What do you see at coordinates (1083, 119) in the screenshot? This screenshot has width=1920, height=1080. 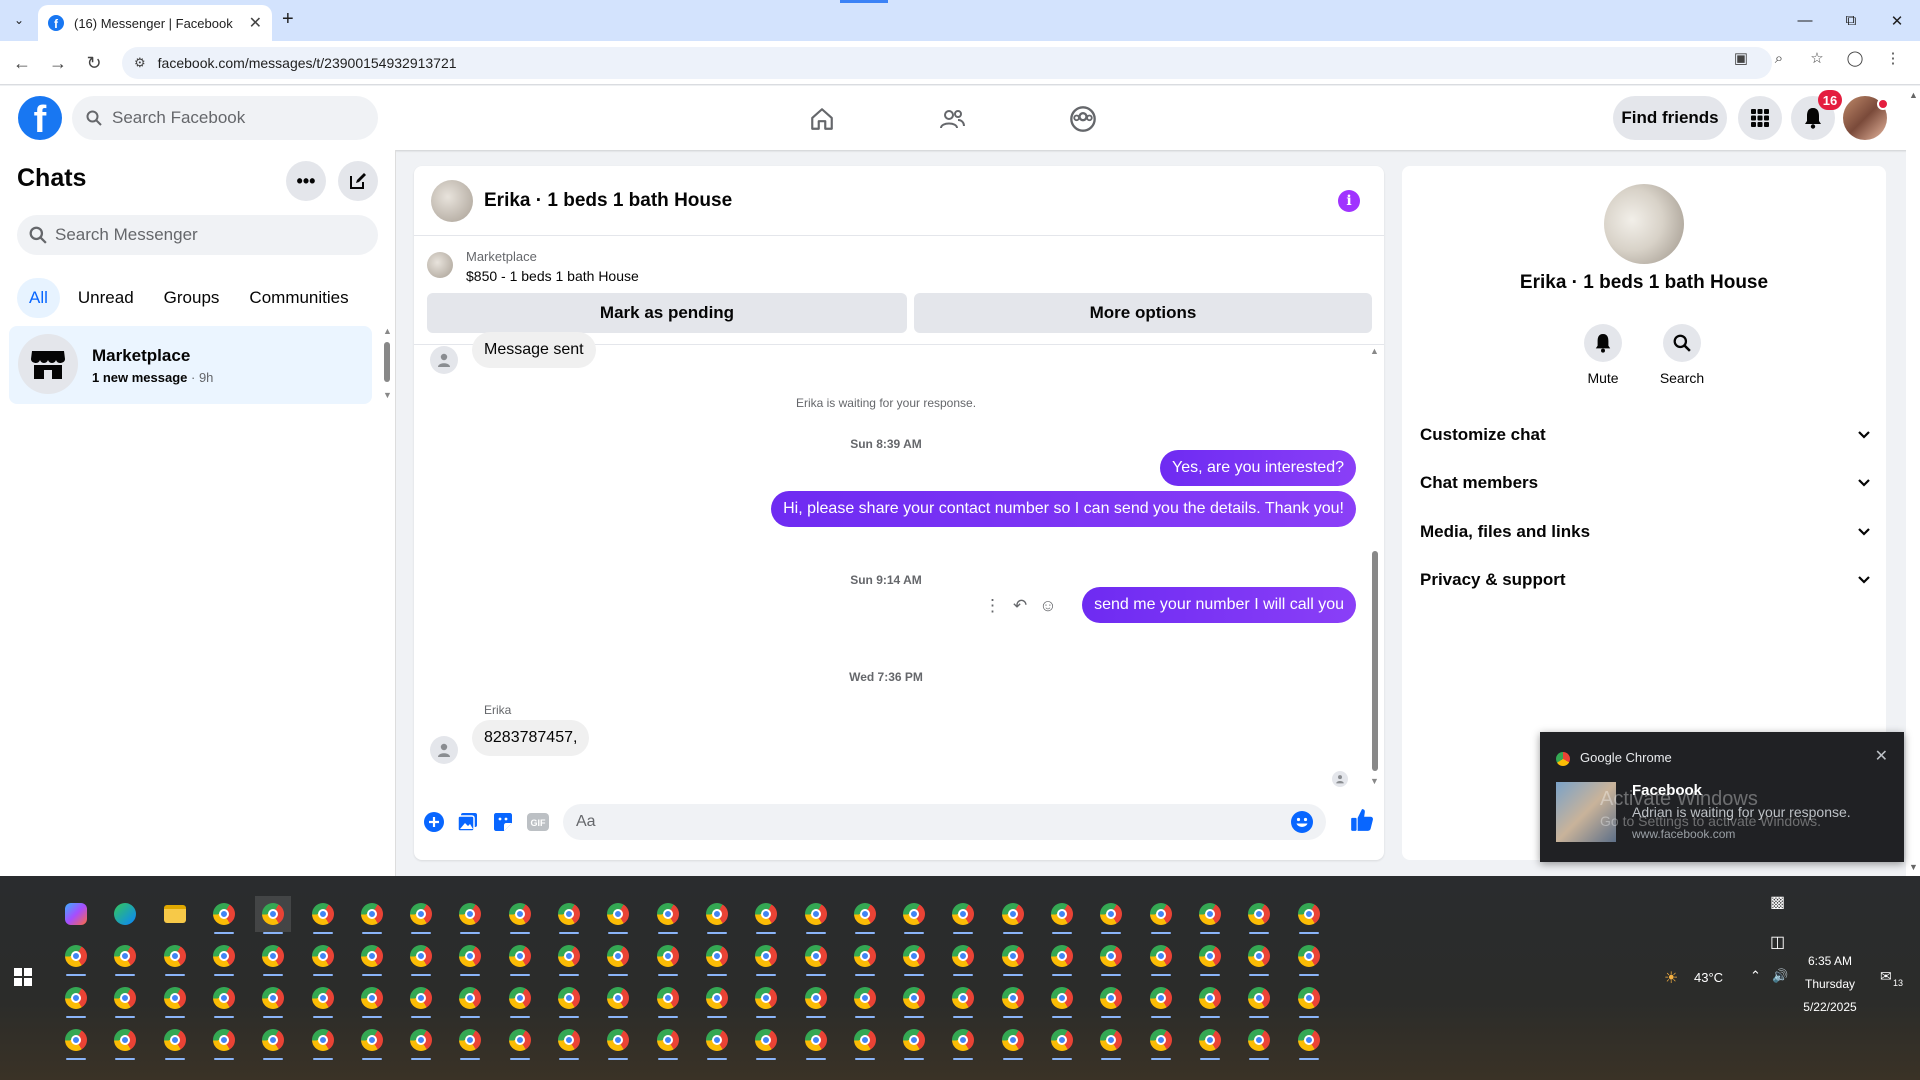 I see `groups-icon` at bounding box center [1083, 119].